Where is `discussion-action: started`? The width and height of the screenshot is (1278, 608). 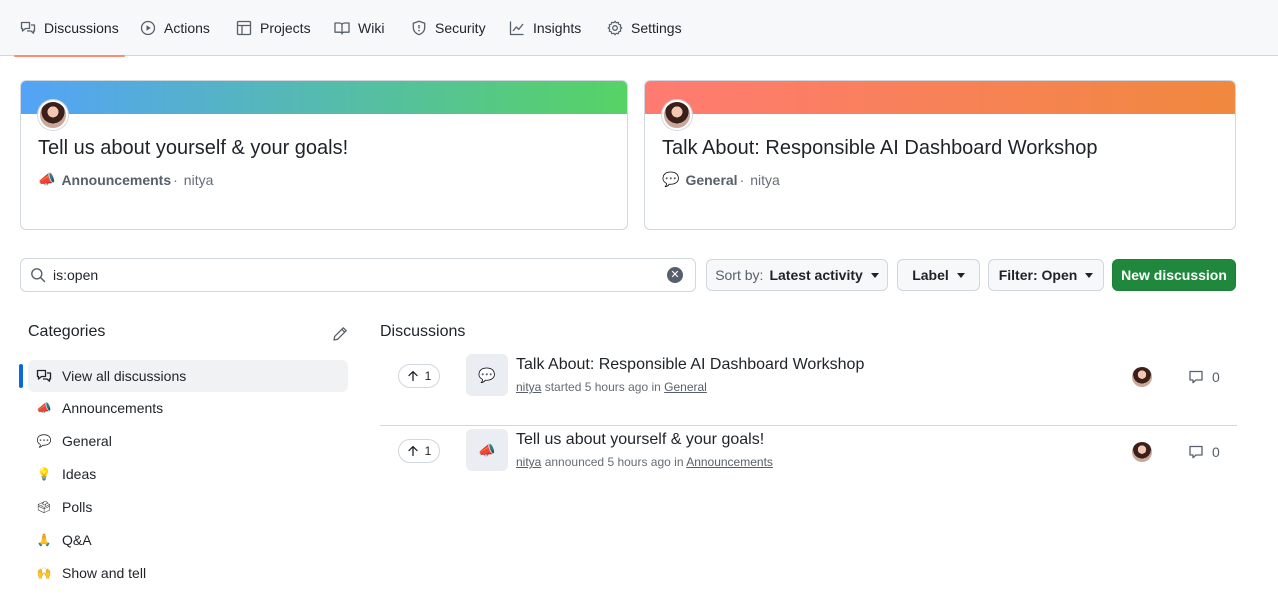
discussion-action: started is located at coordinates (563, 387).